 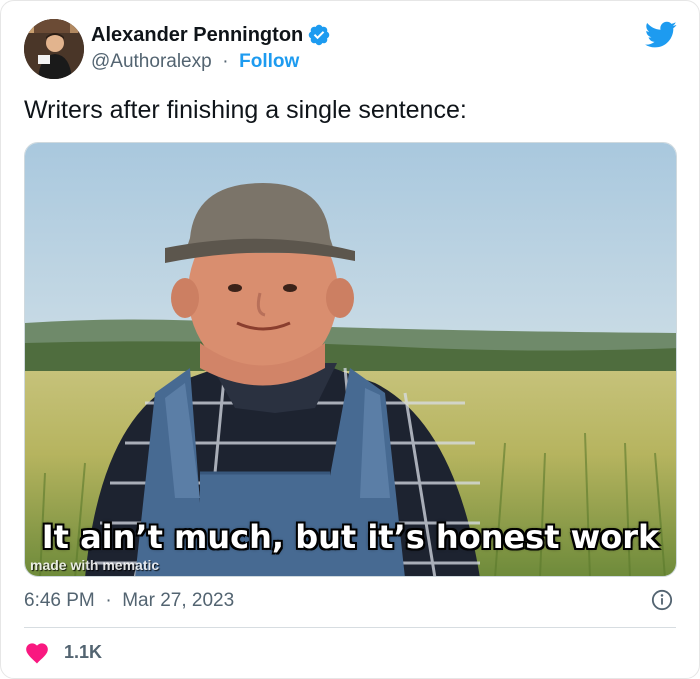 What do you see at coordinates (83, 651) in the screenshot?
I see `like-count: 1.1K` at bounding box center [83, 651].